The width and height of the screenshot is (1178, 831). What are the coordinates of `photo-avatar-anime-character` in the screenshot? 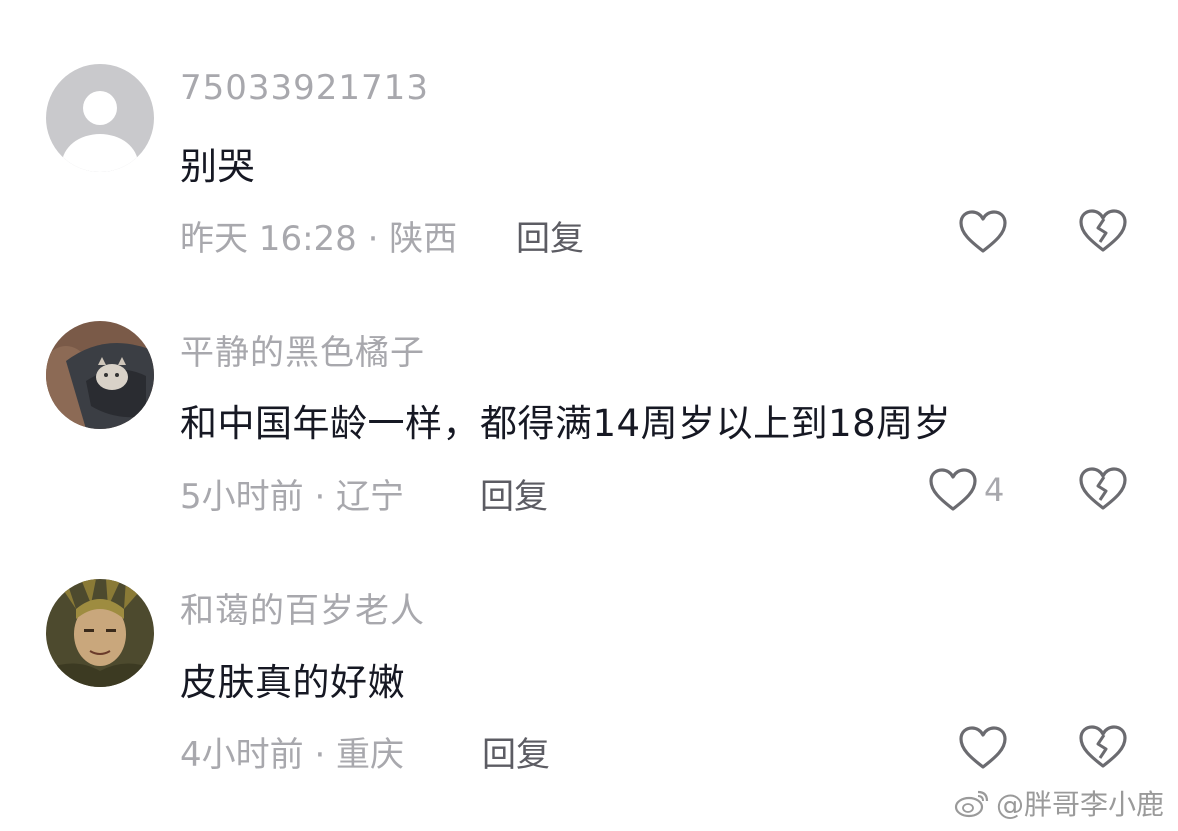 It's located at (100, 633).